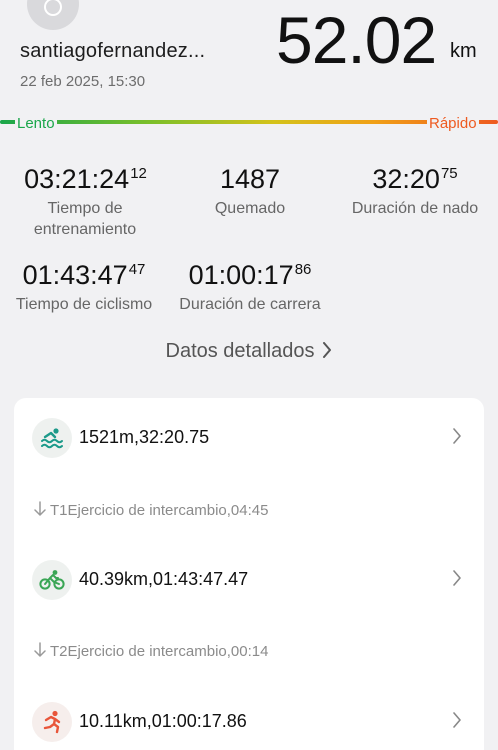  I want to click on stat-burned: 1487 Quemado, so click(250, 191).